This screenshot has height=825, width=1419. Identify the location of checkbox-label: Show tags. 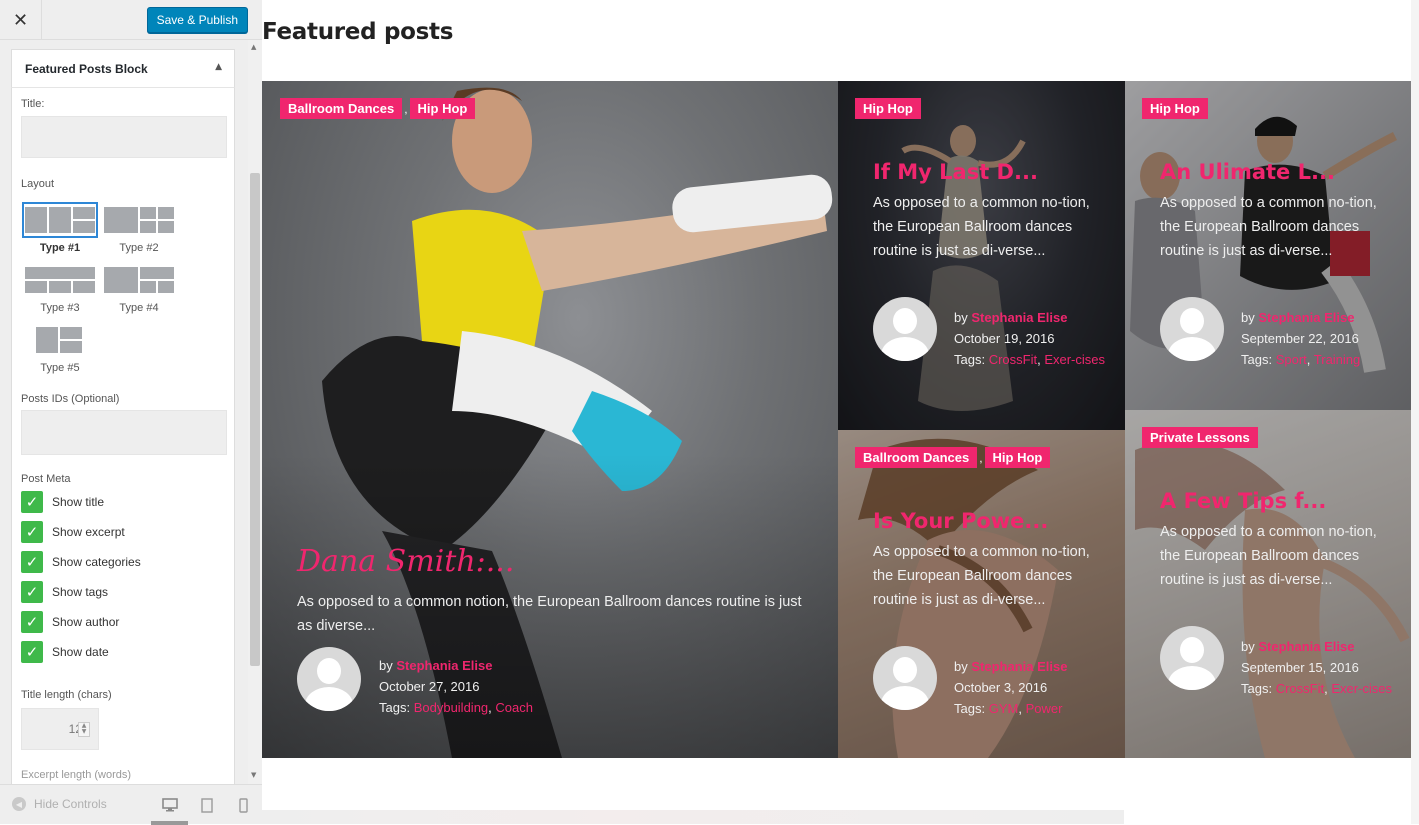
(80, 592).